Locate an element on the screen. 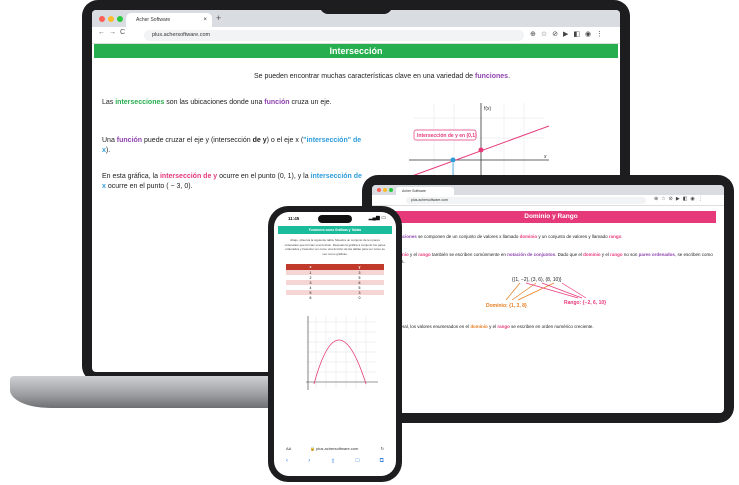 Image resolution: width=739 pixels, height=485 pixels. reload-icon: ↻ is located at coordinates (382, 449).